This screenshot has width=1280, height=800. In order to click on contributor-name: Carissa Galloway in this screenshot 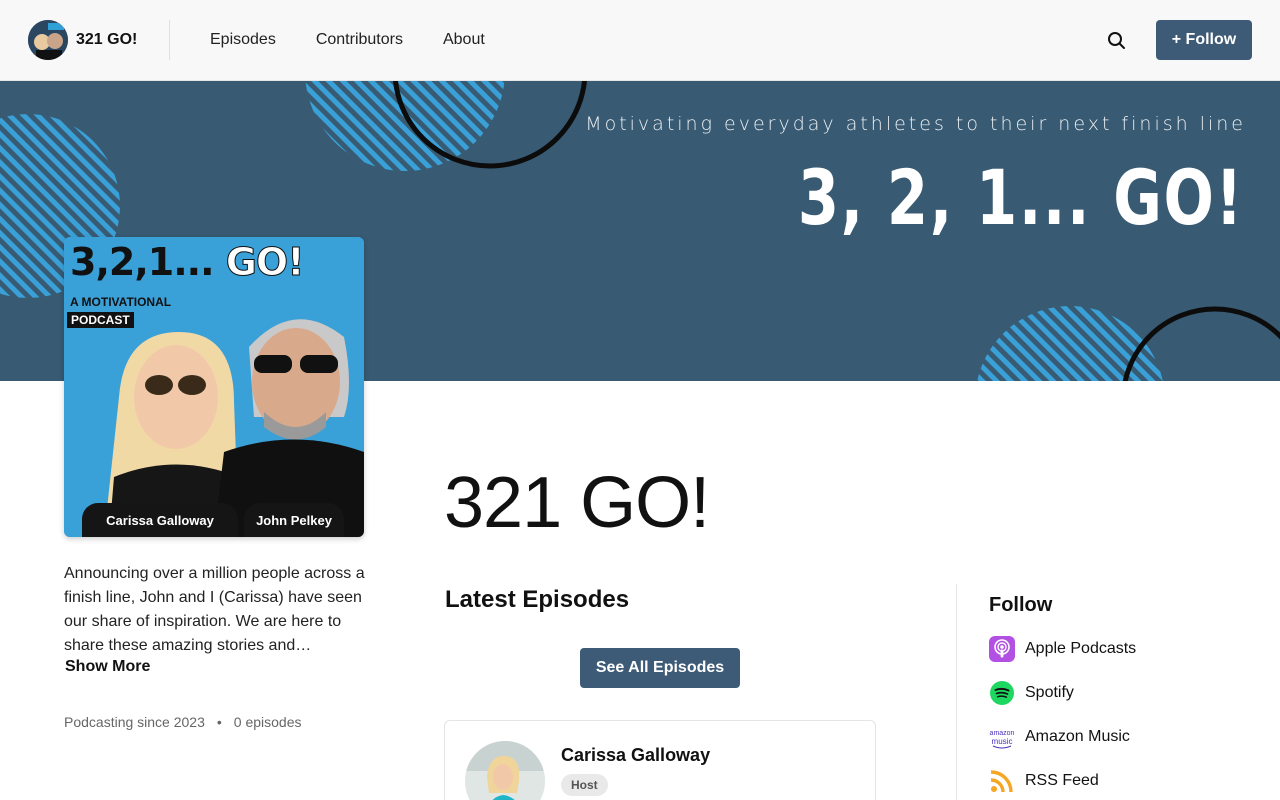, I will do `click(636, 755)`.